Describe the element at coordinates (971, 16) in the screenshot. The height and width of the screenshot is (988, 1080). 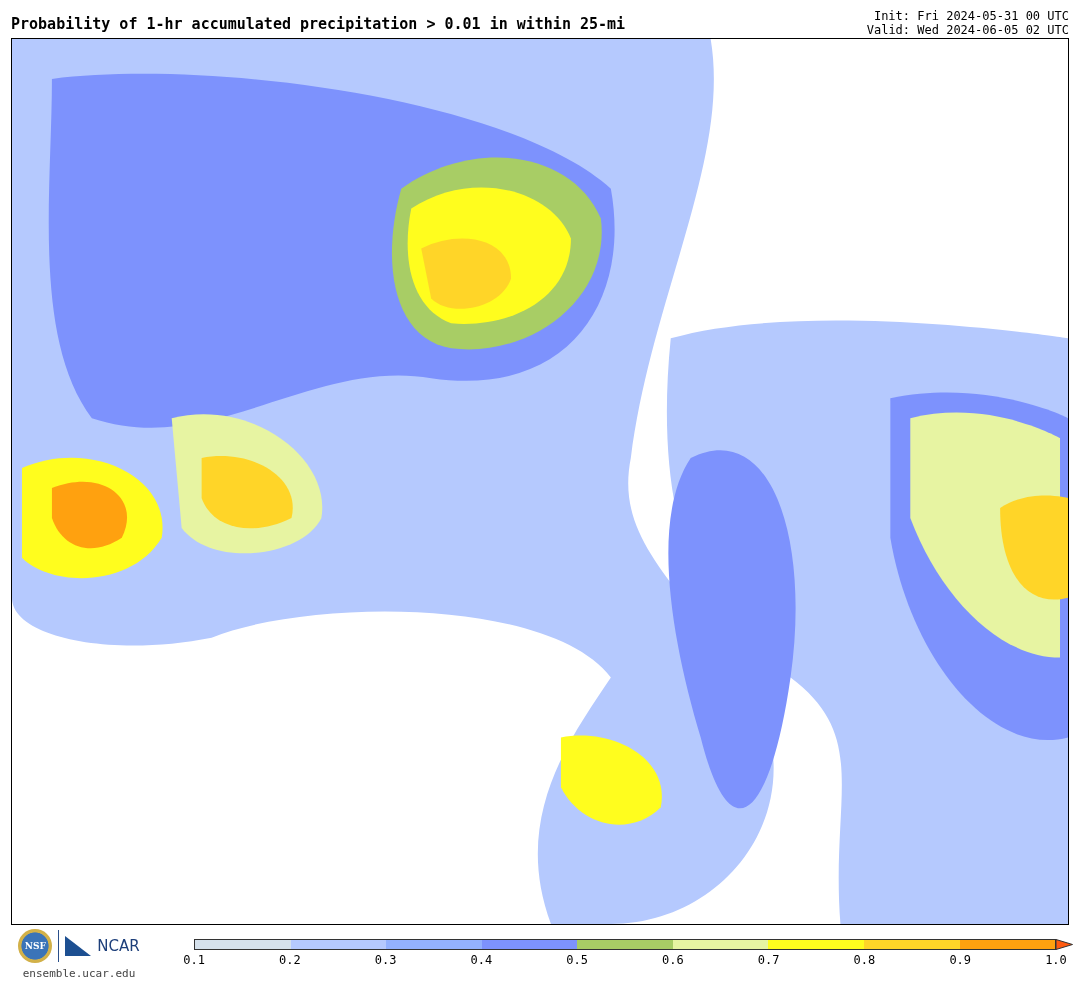
I see `init-time: Init: Fri 2024-05-31 00 UTC` at that location.